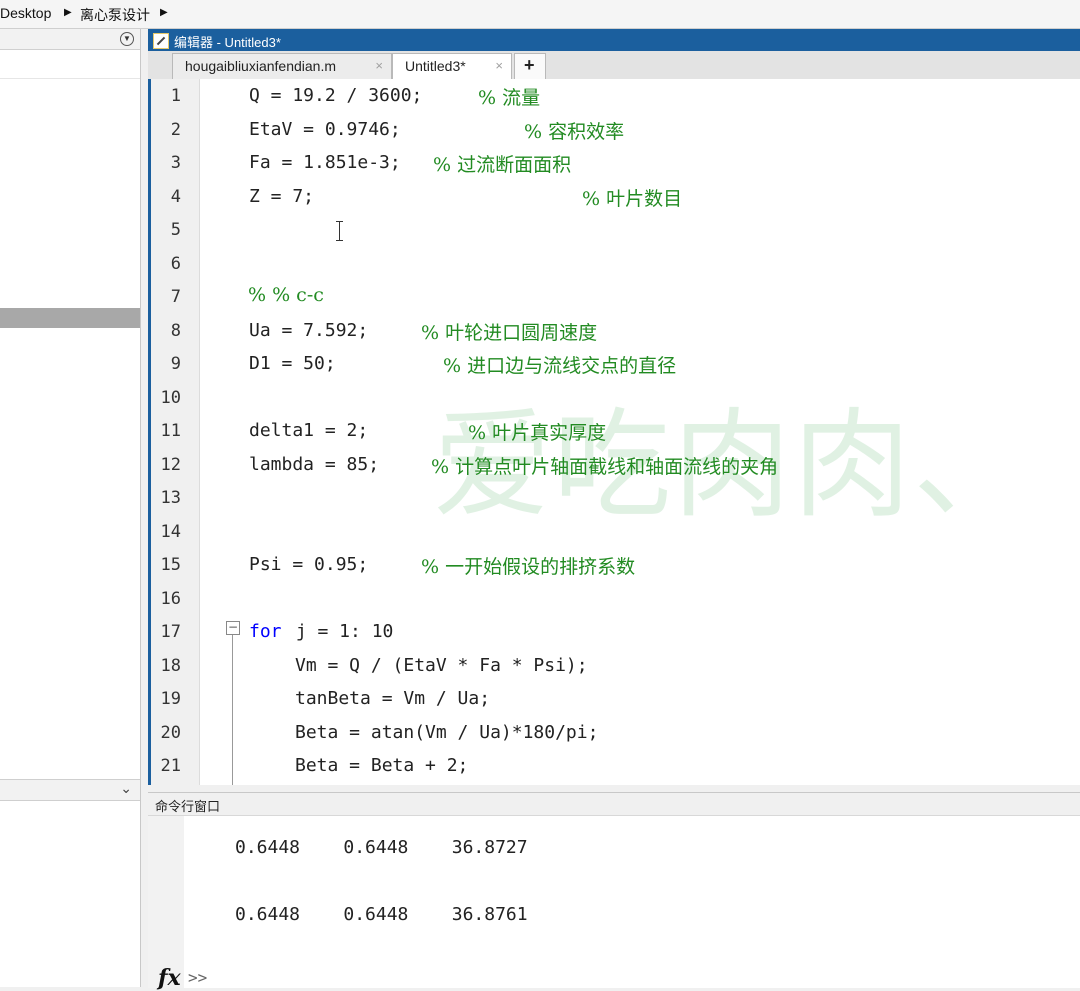  Describe the element at coordinates (528, 567) in the screenshot. I see `code-comment: % 一开始假设的排挤系数` at that location.